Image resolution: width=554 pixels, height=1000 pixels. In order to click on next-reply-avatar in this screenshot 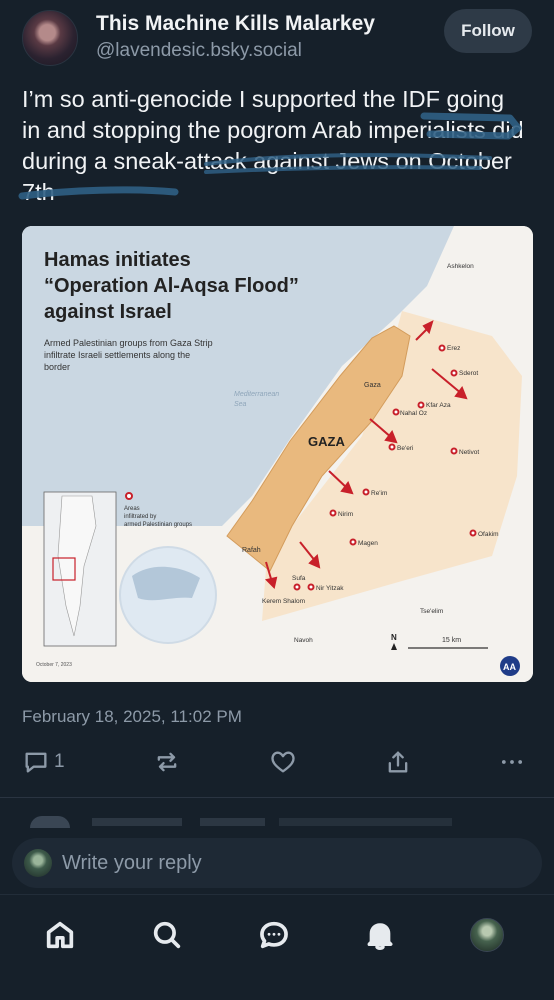, I will do `click(50, 822)`.